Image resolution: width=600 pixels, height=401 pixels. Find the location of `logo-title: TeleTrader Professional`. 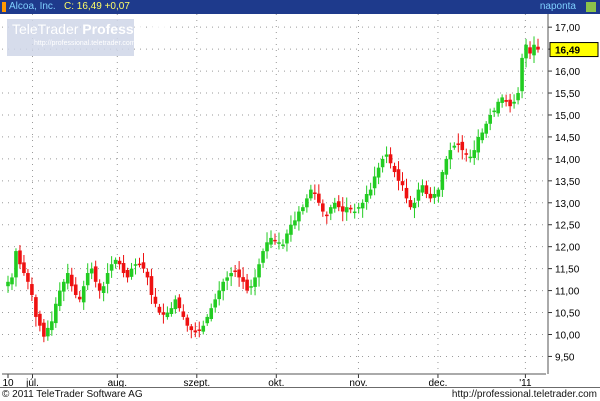

logo-title: TeleTrader Professional is located at coordinates (89, 29).